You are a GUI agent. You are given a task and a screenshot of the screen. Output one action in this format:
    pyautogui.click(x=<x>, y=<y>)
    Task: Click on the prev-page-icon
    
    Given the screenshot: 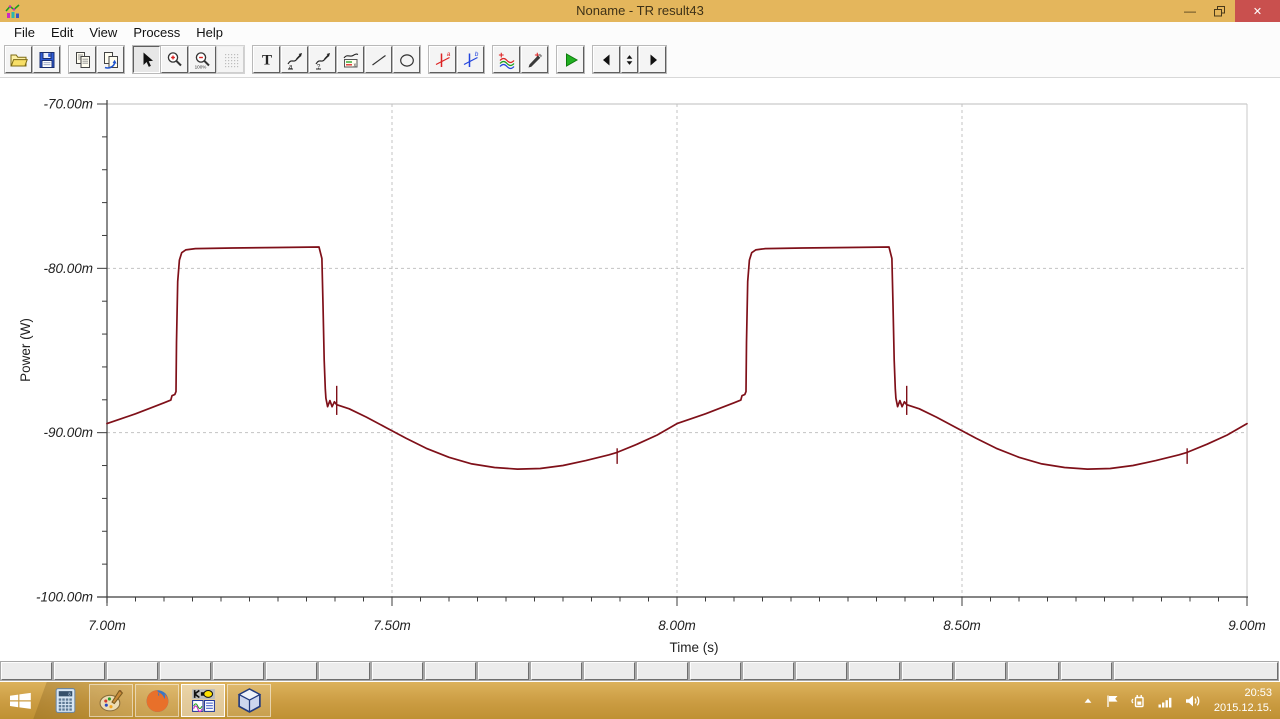 What is the action you would take?
    pyautogui.click(x=605, y=59)
    